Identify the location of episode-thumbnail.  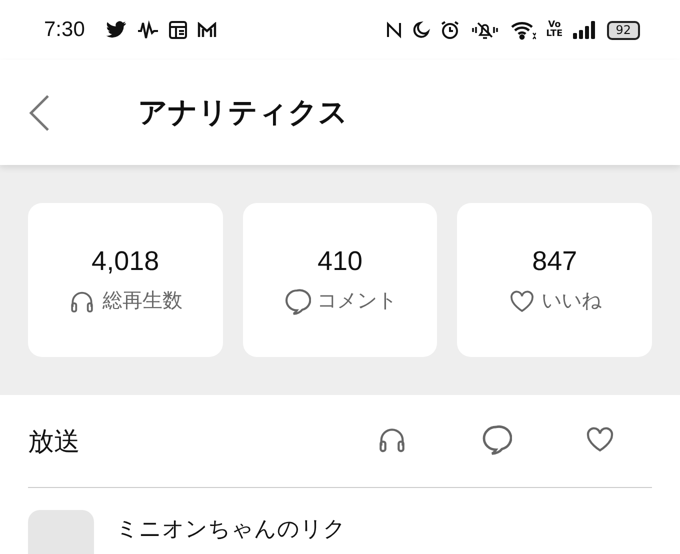
(61, 532).